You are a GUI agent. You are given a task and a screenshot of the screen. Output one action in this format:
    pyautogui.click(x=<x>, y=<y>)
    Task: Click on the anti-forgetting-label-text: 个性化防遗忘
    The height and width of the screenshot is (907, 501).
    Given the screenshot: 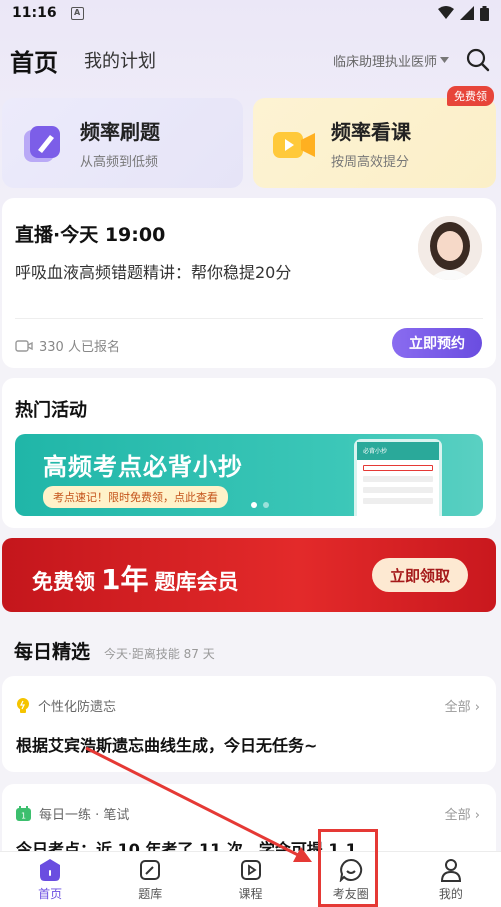 What is the action you would take?
    pyautogui.click(x=77, y=707)
    